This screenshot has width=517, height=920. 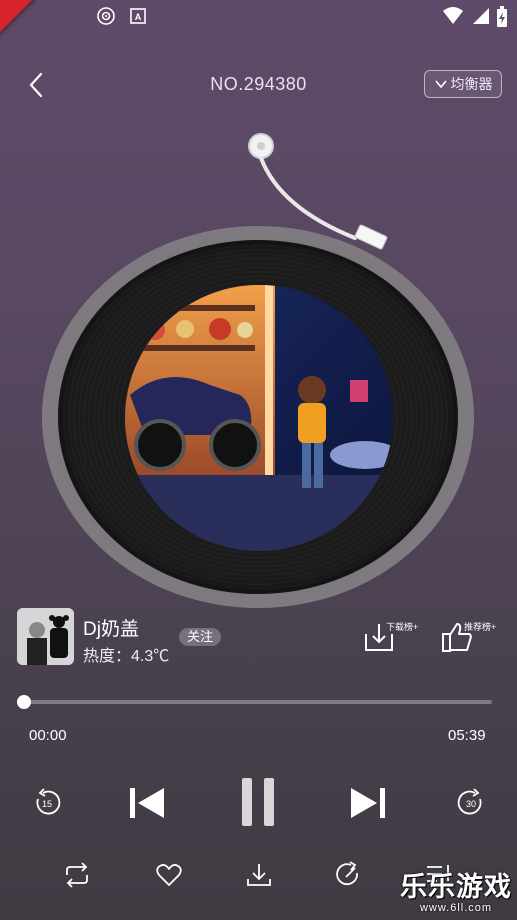 I want to click on pause-icon, so click(x=258, y=802).